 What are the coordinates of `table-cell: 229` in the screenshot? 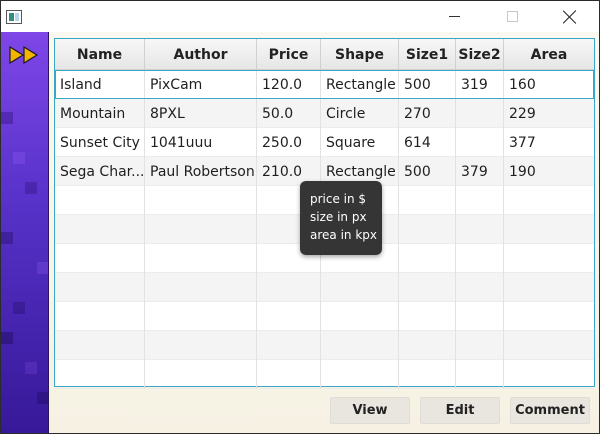 It's located at (522, 113).